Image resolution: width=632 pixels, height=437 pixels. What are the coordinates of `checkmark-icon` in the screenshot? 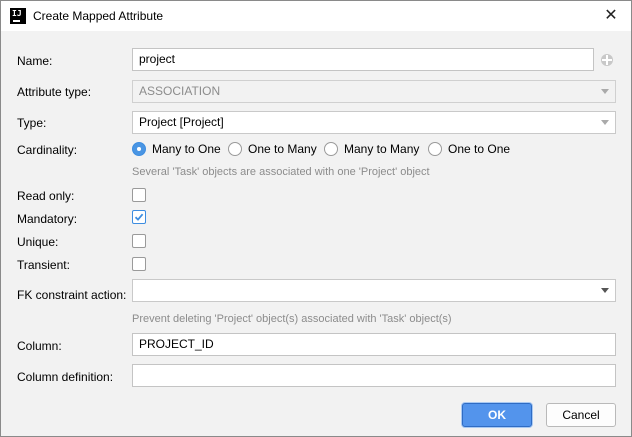 It's located at (139, 217).